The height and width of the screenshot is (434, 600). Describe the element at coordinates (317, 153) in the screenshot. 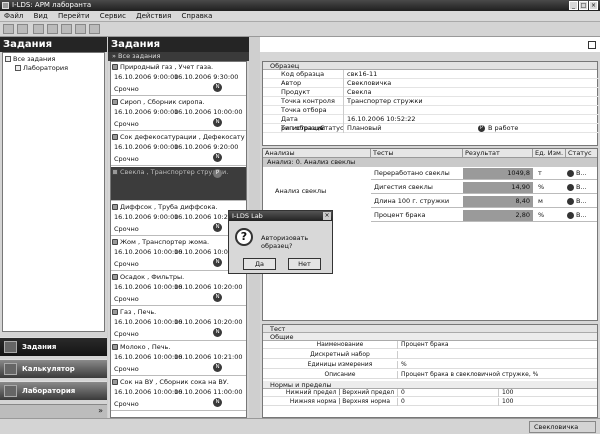

I see `col-analyses: Анализы` at that location.